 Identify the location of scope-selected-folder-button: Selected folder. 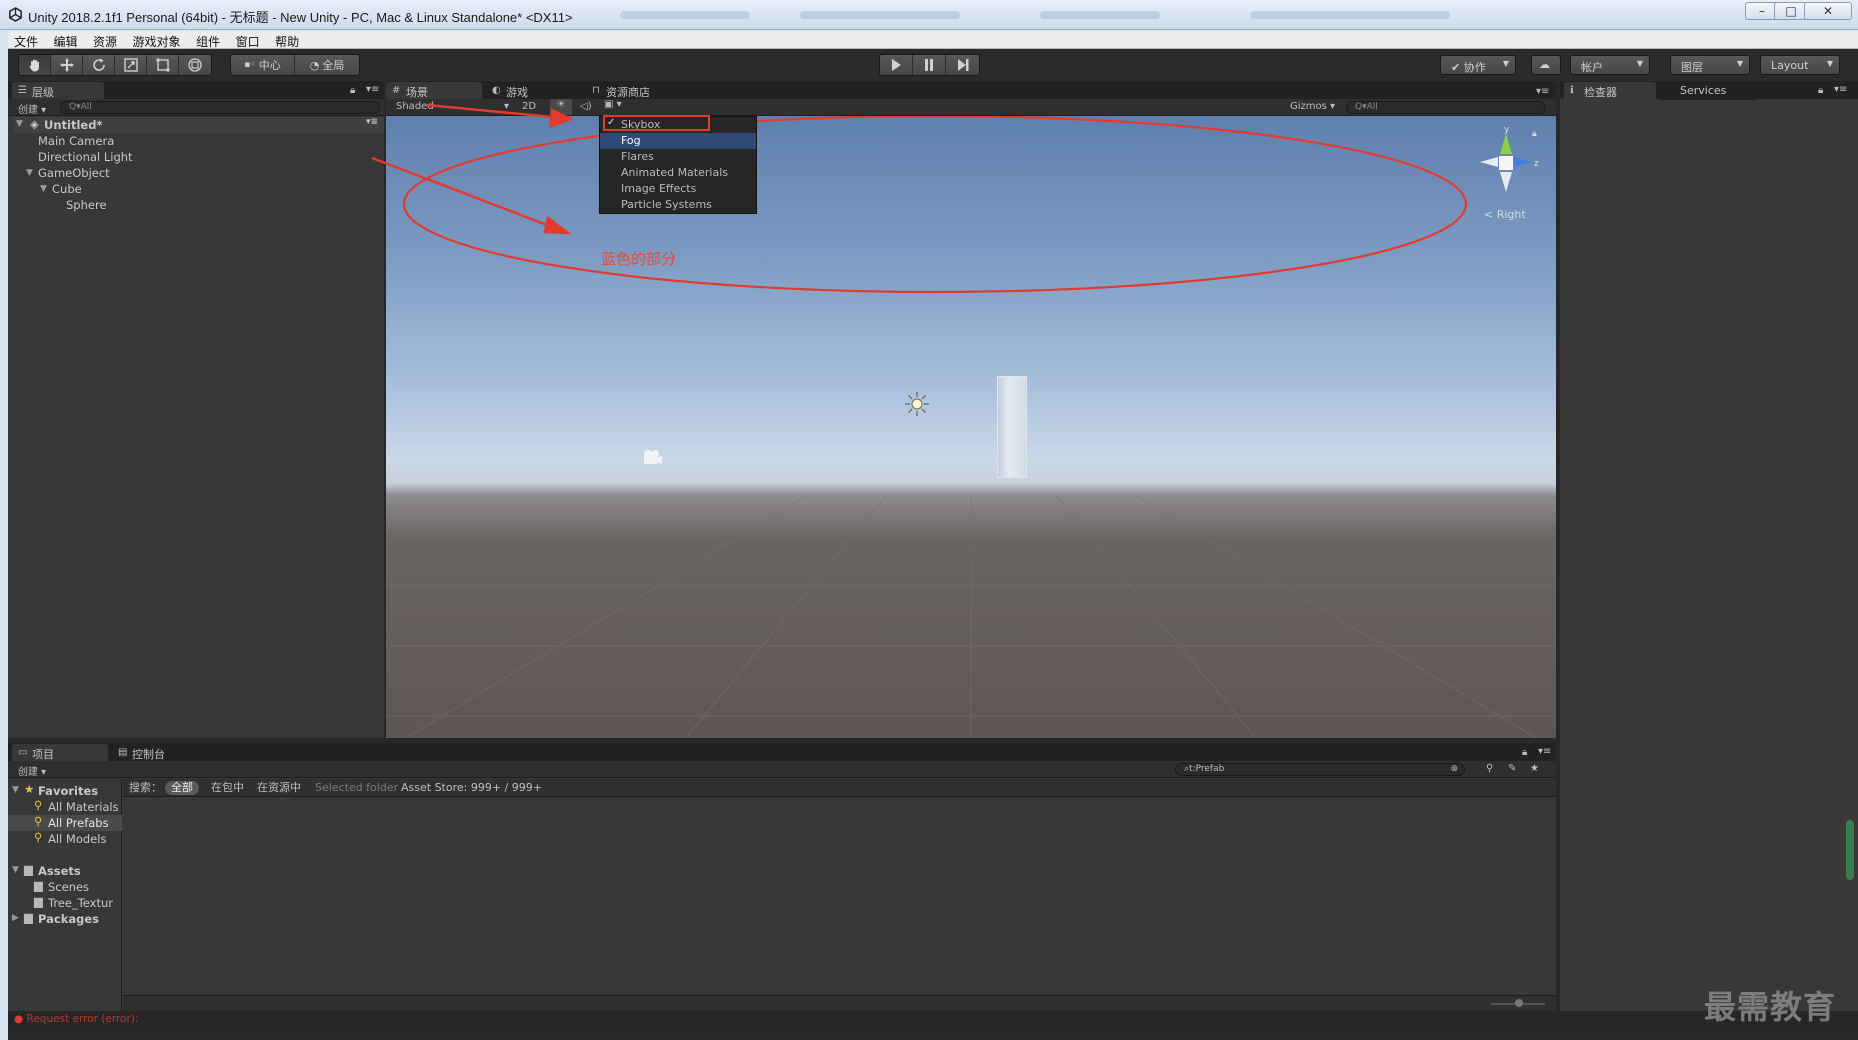
(356, 788).